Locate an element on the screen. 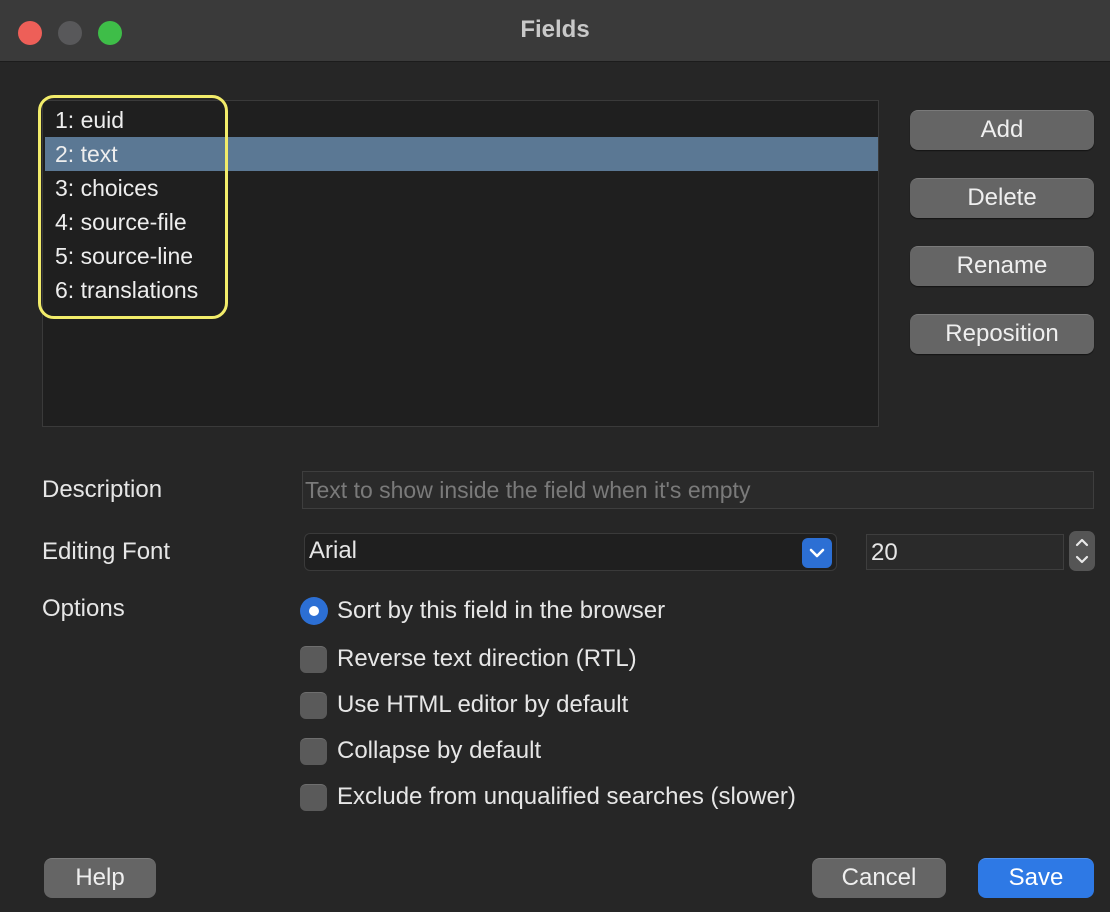 The width and height of the screenshot is (1110, 912). field-list-item-selected: 2: text is located at coordinates (461, 154).